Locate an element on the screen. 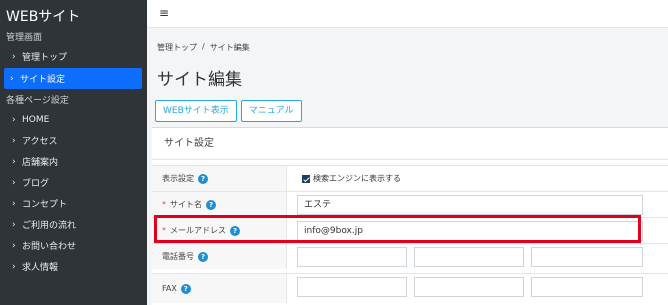 The height and width of the screenshot is (305, 668). email-input: info@9box.jp is located at coordinates (470, 231).